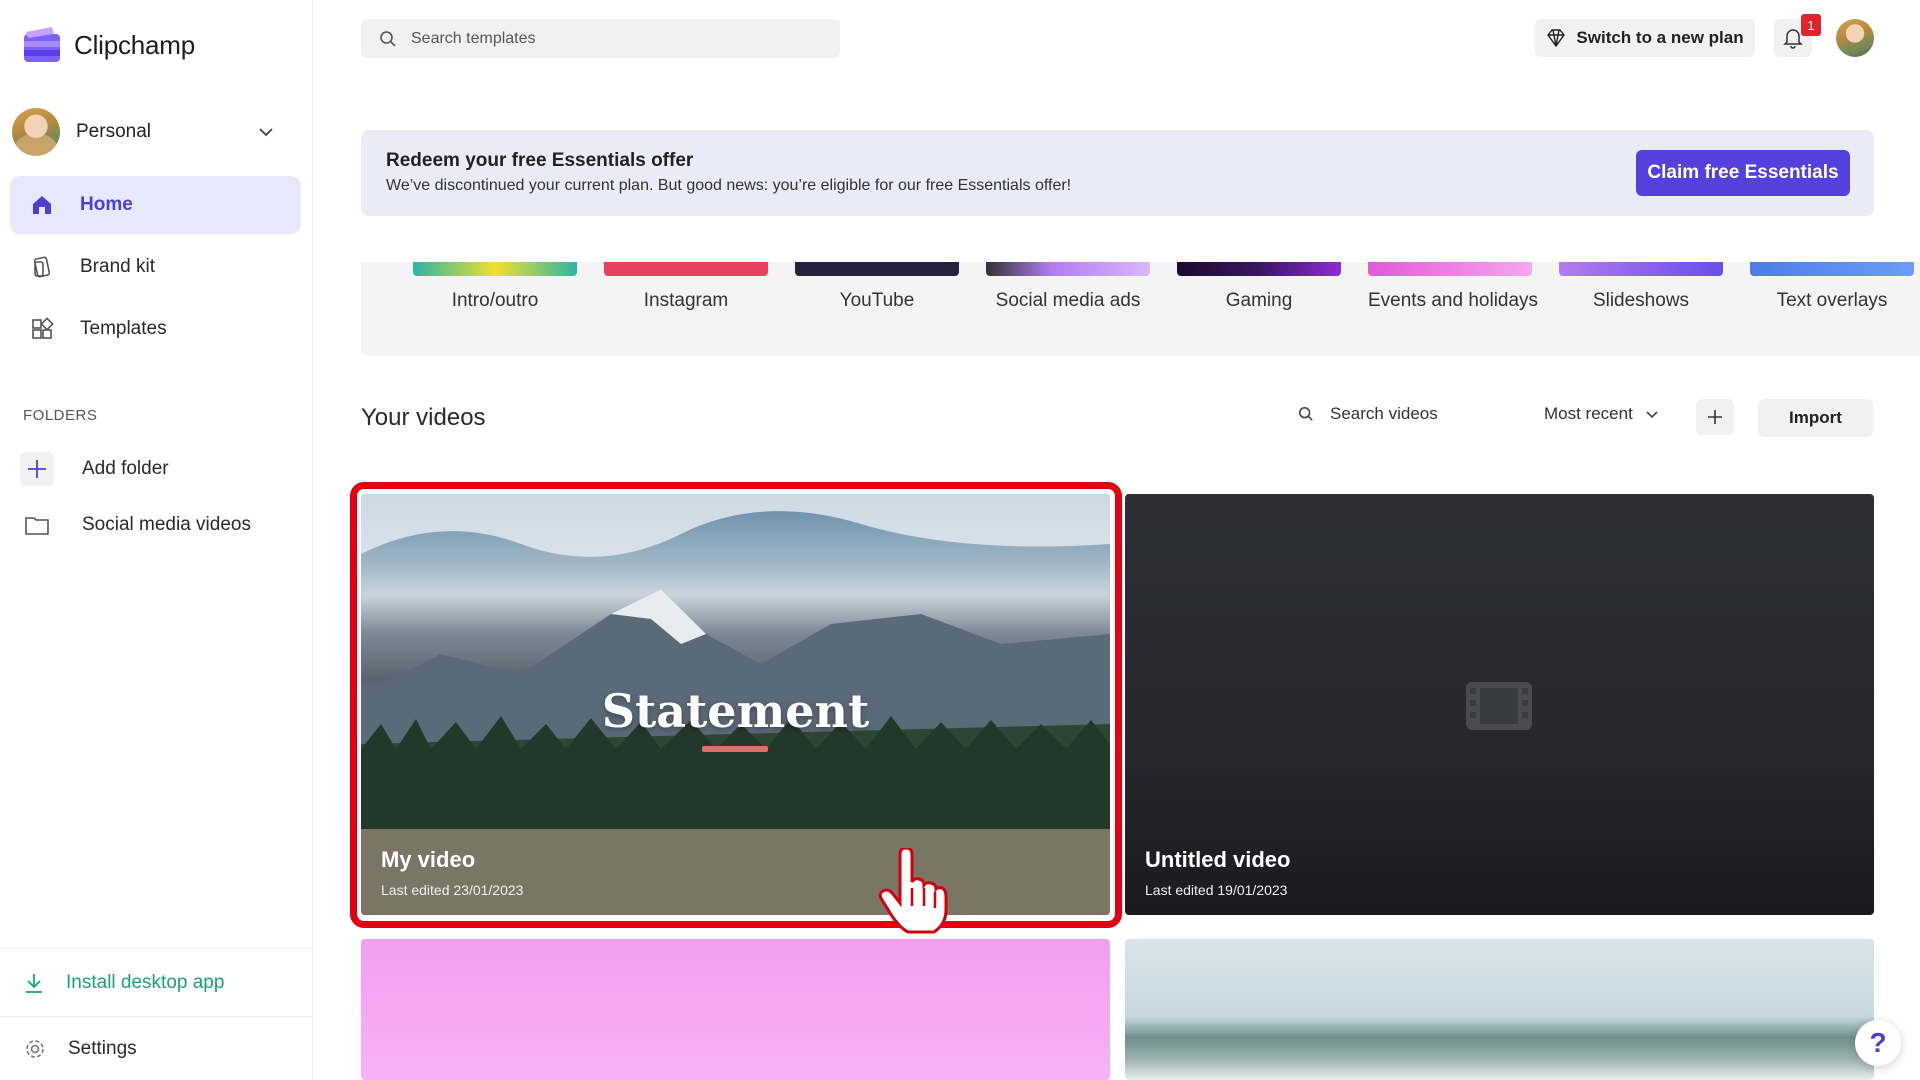 This screenshot has height=1080, width=1920. I want to click on category-text-overlays: Text overlays, so click(1832, 287).